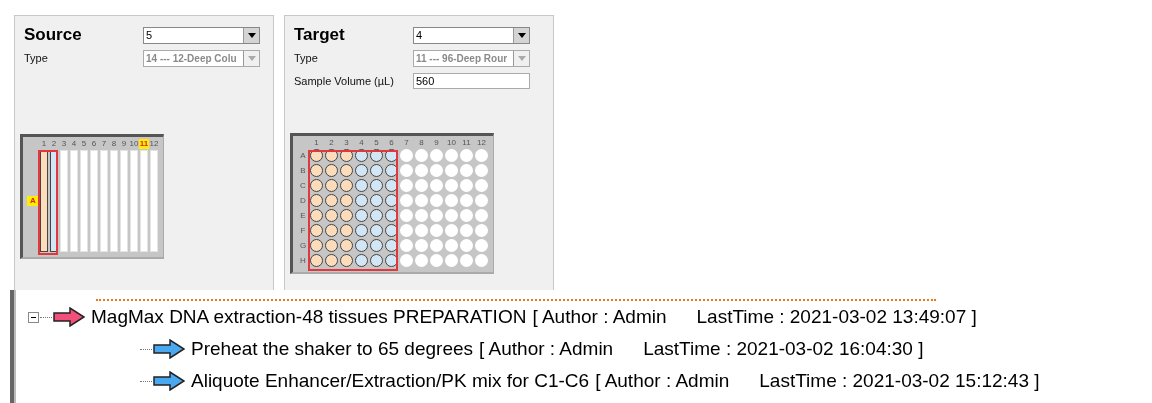 Image resolution: width=1152 pixels, height=403 pixels. I want to click on column-label: 5, so click(376, 143).